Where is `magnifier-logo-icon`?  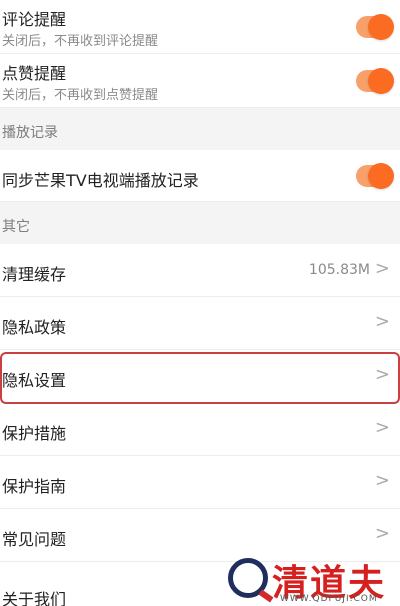 magnifier-logo-icon is located at coordinates (248, 578).